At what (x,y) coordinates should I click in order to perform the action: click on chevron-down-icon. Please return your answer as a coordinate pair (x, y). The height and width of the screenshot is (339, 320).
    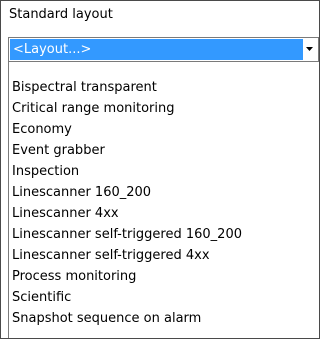
    Looking at the image, I should click on (309, 49).